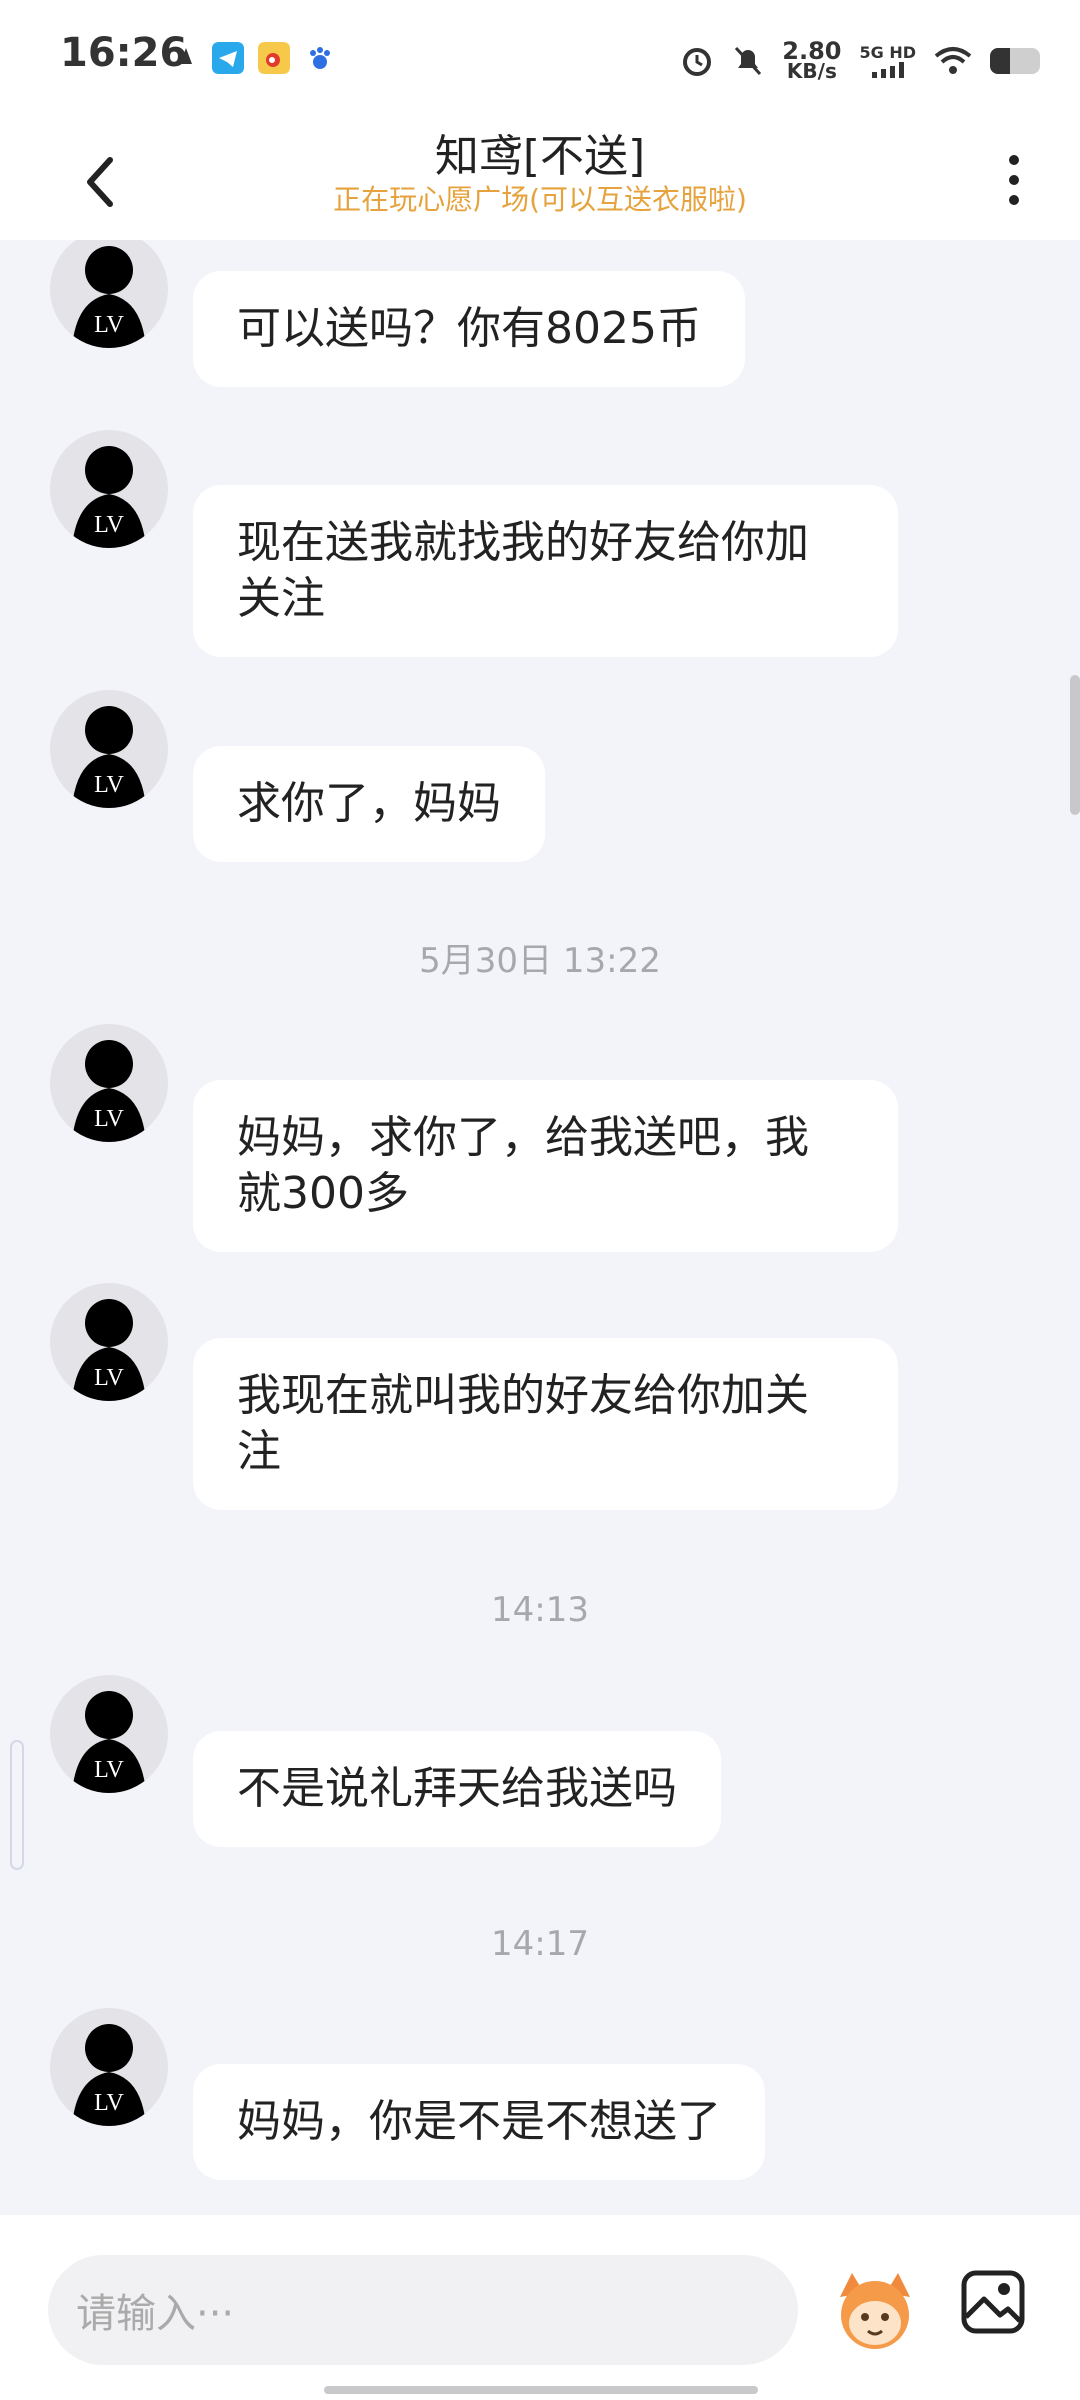 Image resolution: width=1080 pixels, height=2400 pixels. Describe the element at coordinates (540, 60) in the screenshot. I see `status-bar: 16:26 2.80 KB/s 5G HD` at that location.